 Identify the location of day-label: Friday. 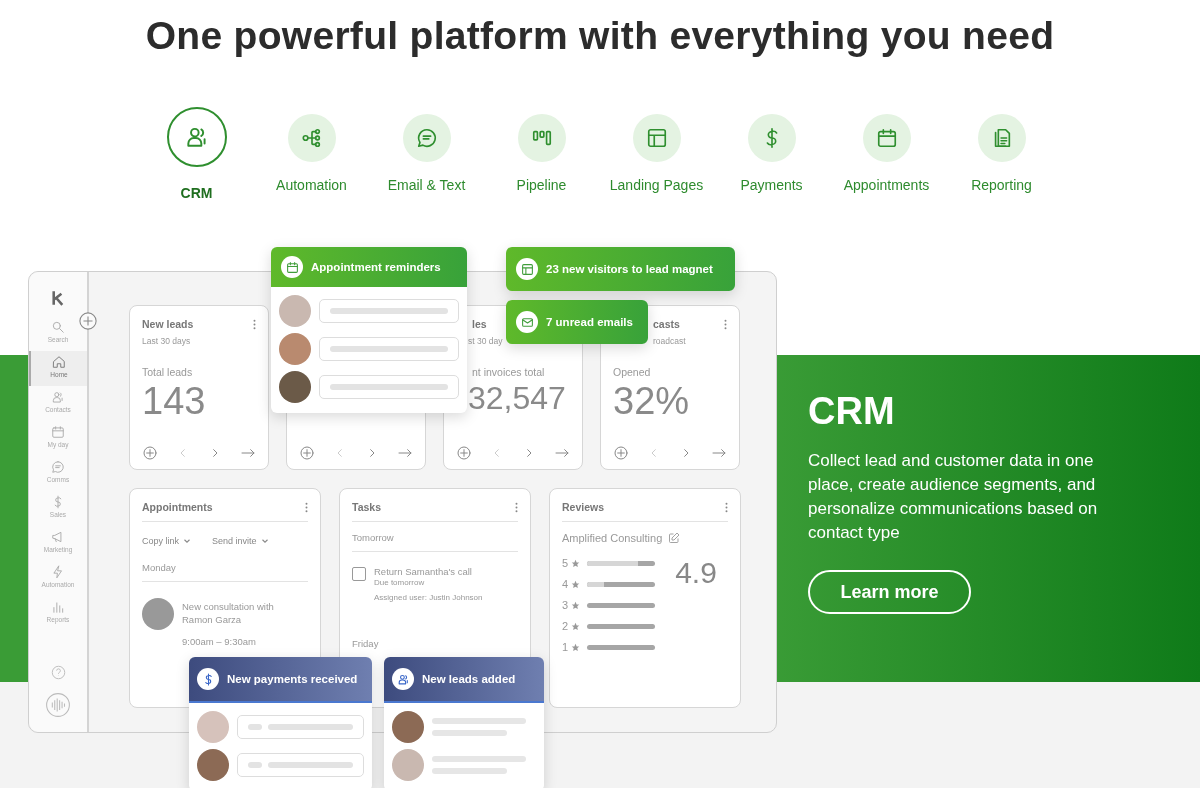
(366, 643).